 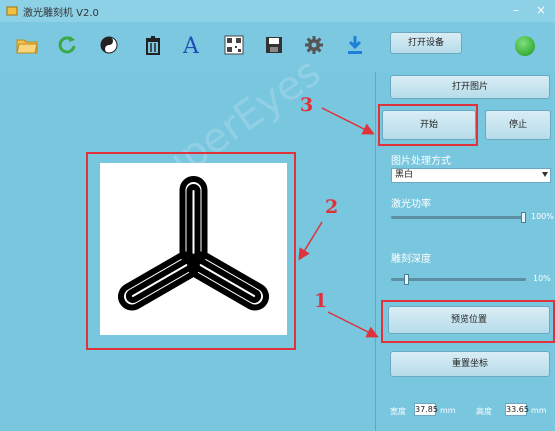 I want to click on engrave-depth-value: 10%, so click(x=542, y=278).